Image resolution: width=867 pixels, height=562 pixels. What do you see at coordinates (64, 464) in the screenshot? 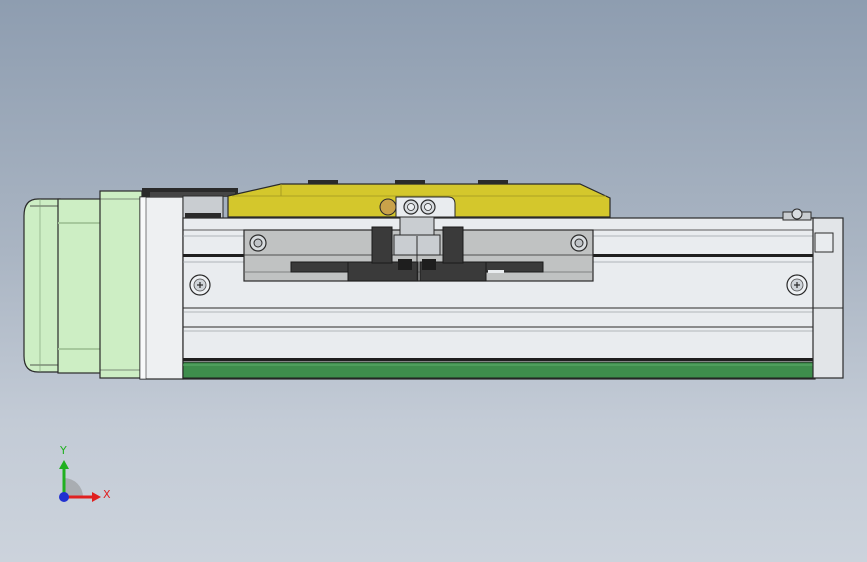
I see `y-axis-arrow` at bounding box center [64, 464].